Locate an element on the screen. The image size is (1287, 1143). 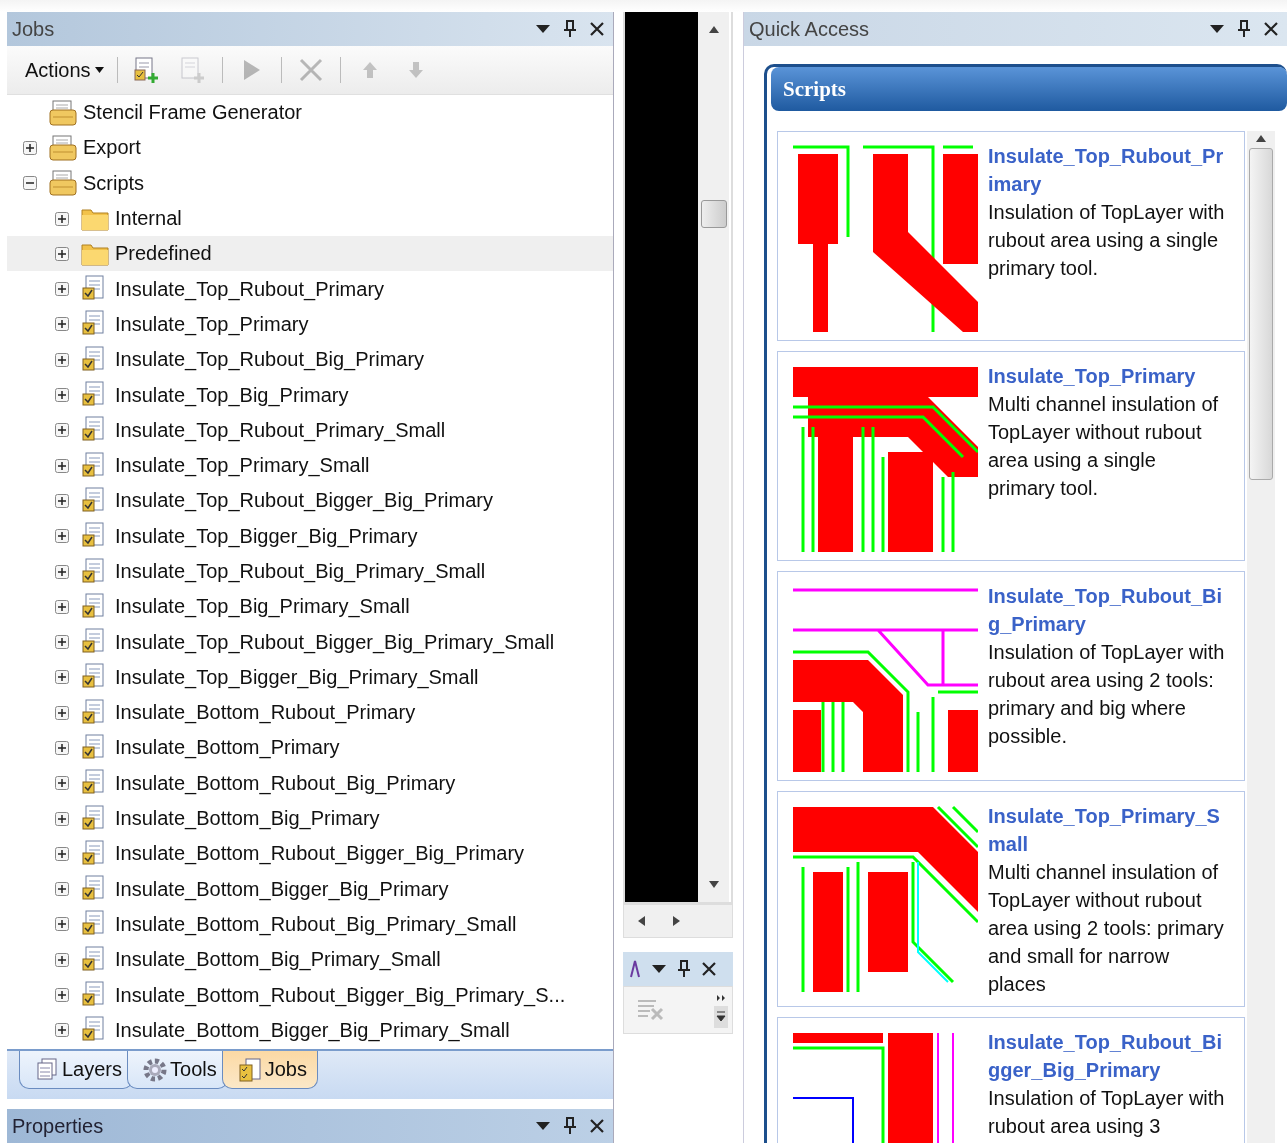
tree-item: Insulate_Top_Rubout_Big_Primary is located at coordinates (310, 360).